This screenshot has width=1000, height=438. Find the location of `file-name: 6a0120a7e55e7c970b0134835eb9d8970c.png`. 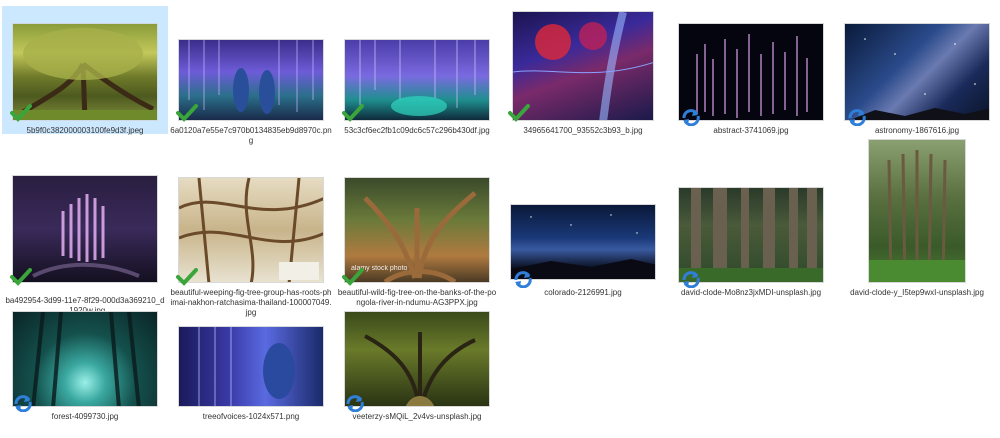

file-name: 6a0120a7e55e7c970b0134835eb9d8970c.png is located at coordinates (251, 135).